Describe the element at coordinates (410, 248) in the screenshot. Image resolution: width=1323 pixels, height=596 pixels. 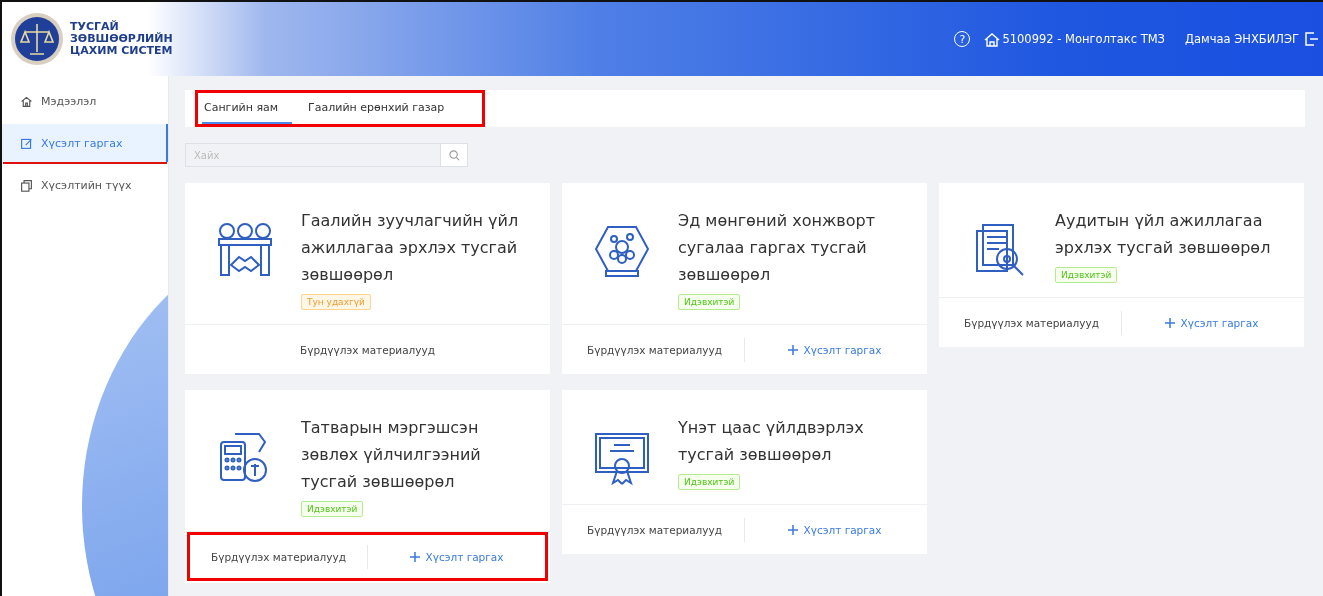
I see `card-title: Гаалийн зуучлагчийн үйл ажиллагаа эрхлэх тусгай зөвшөөрөл` at that location.